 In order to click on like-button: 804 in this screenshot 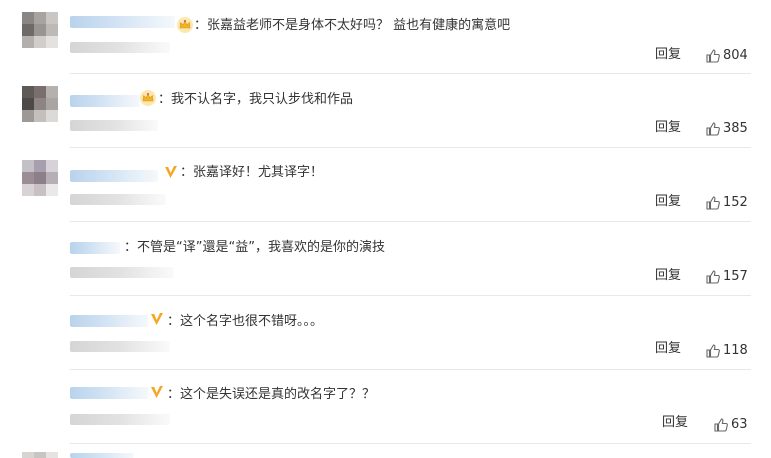, I will do `click(726, 56)`.